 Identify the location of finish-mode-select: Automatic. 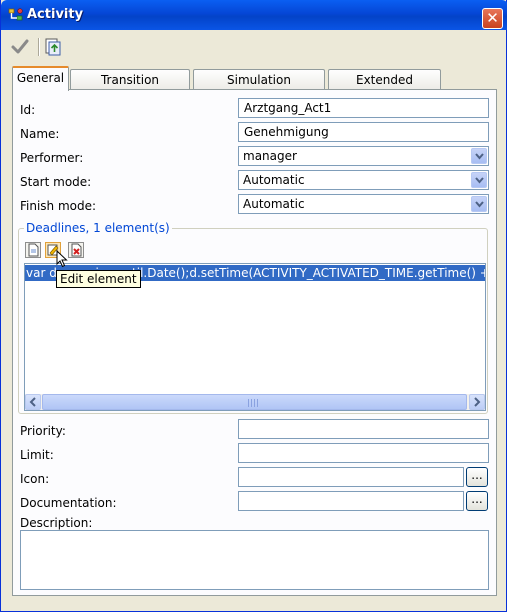
(363, 204).